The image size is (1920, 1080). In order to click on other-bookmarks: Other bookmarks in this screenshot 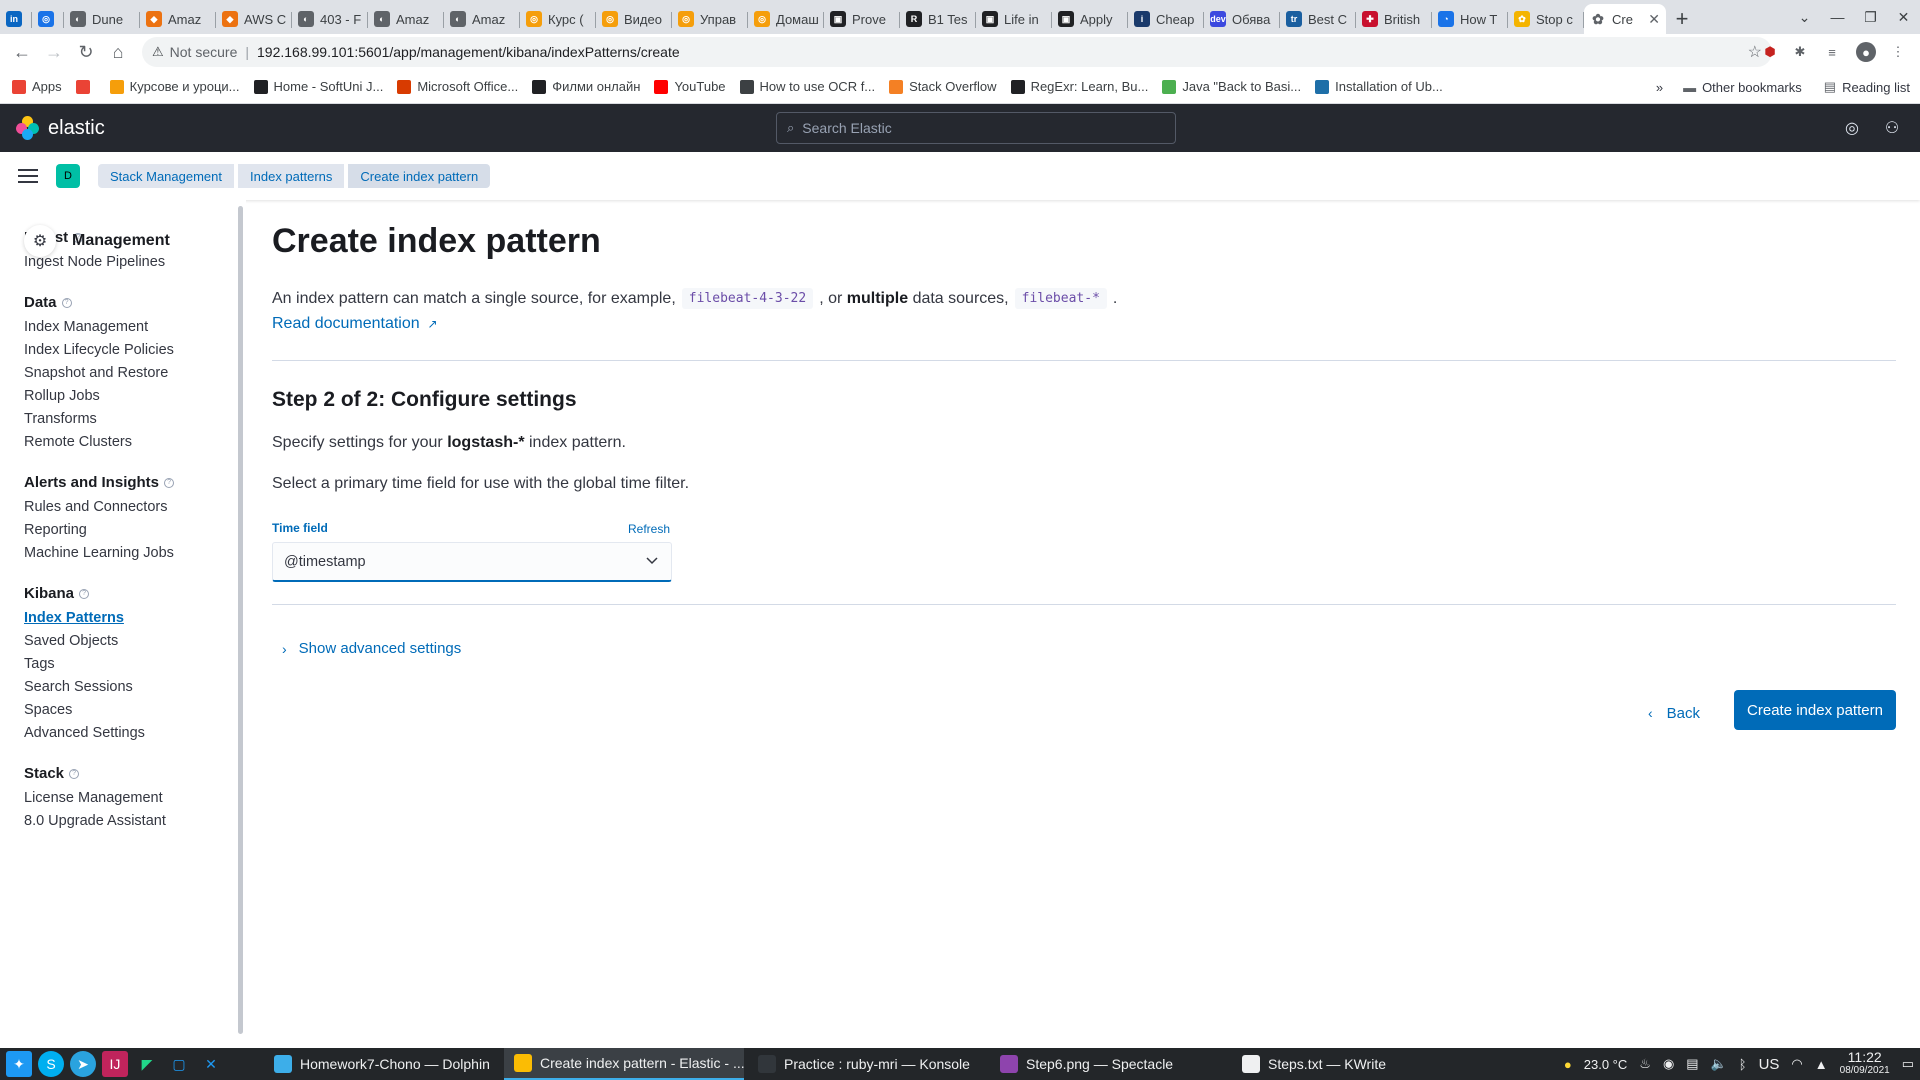, I will do `click(1752, 87)`.